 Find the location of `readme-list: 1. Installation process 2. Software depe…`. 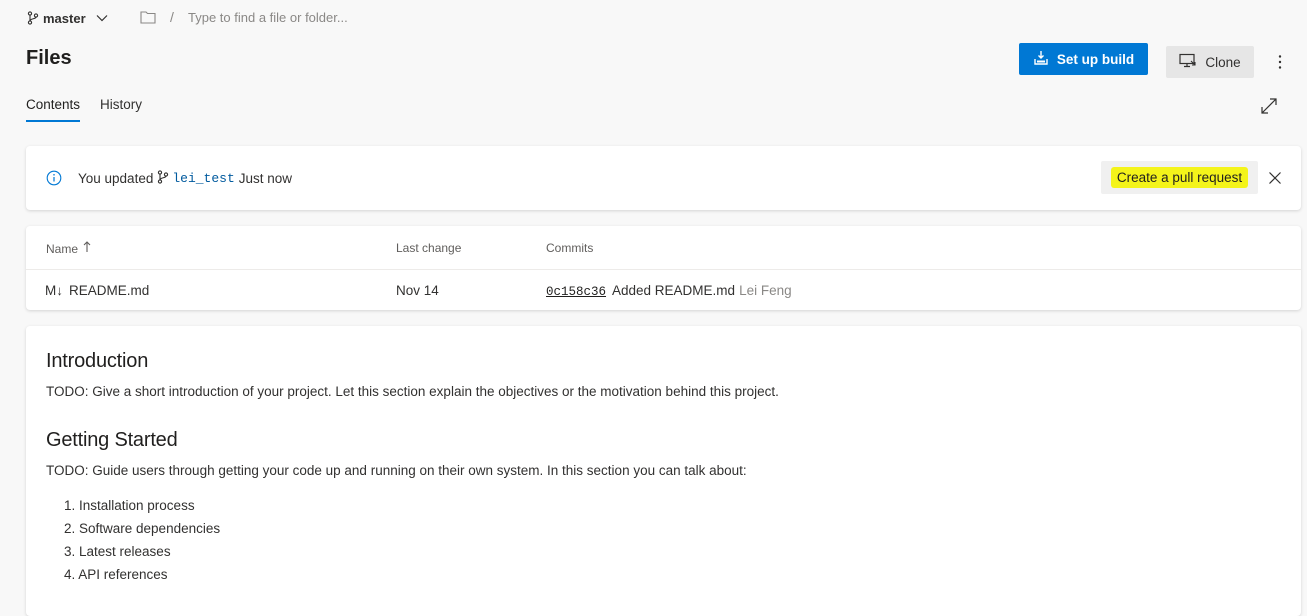

readme-list: 1. Installation process 2. Software depe… is located at coordinates (142, 544).